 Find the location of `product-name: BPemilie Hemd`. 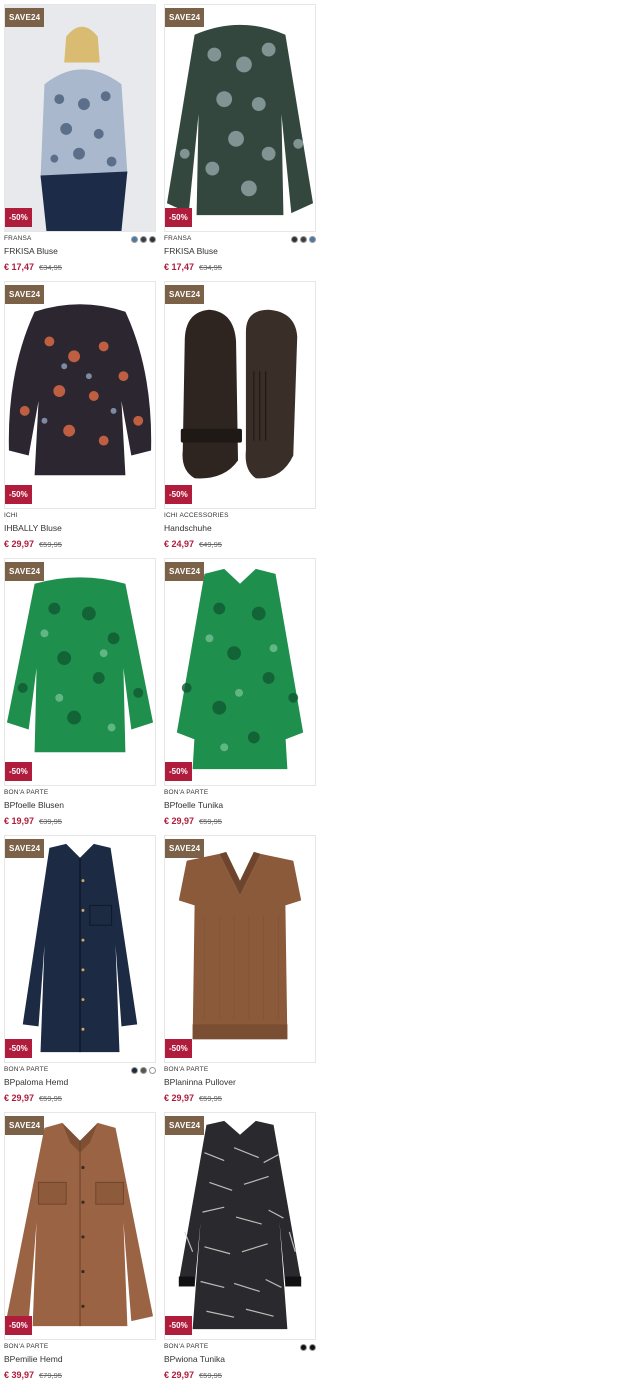

product-name: BPemilie Hemd is located at coordinates (33, 1359).